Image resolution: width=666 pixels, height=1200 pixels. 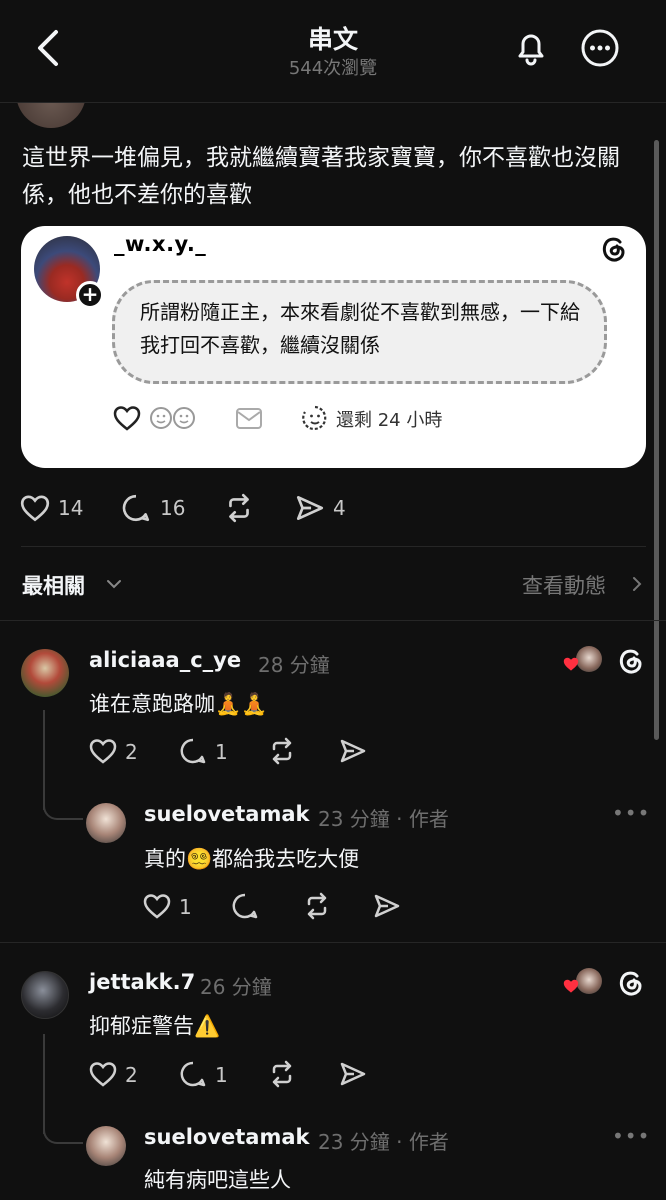 What do you see at coordinates (339, 508) in the screenshot?
I see `share-count: 4` at bounding box center [339, 508].